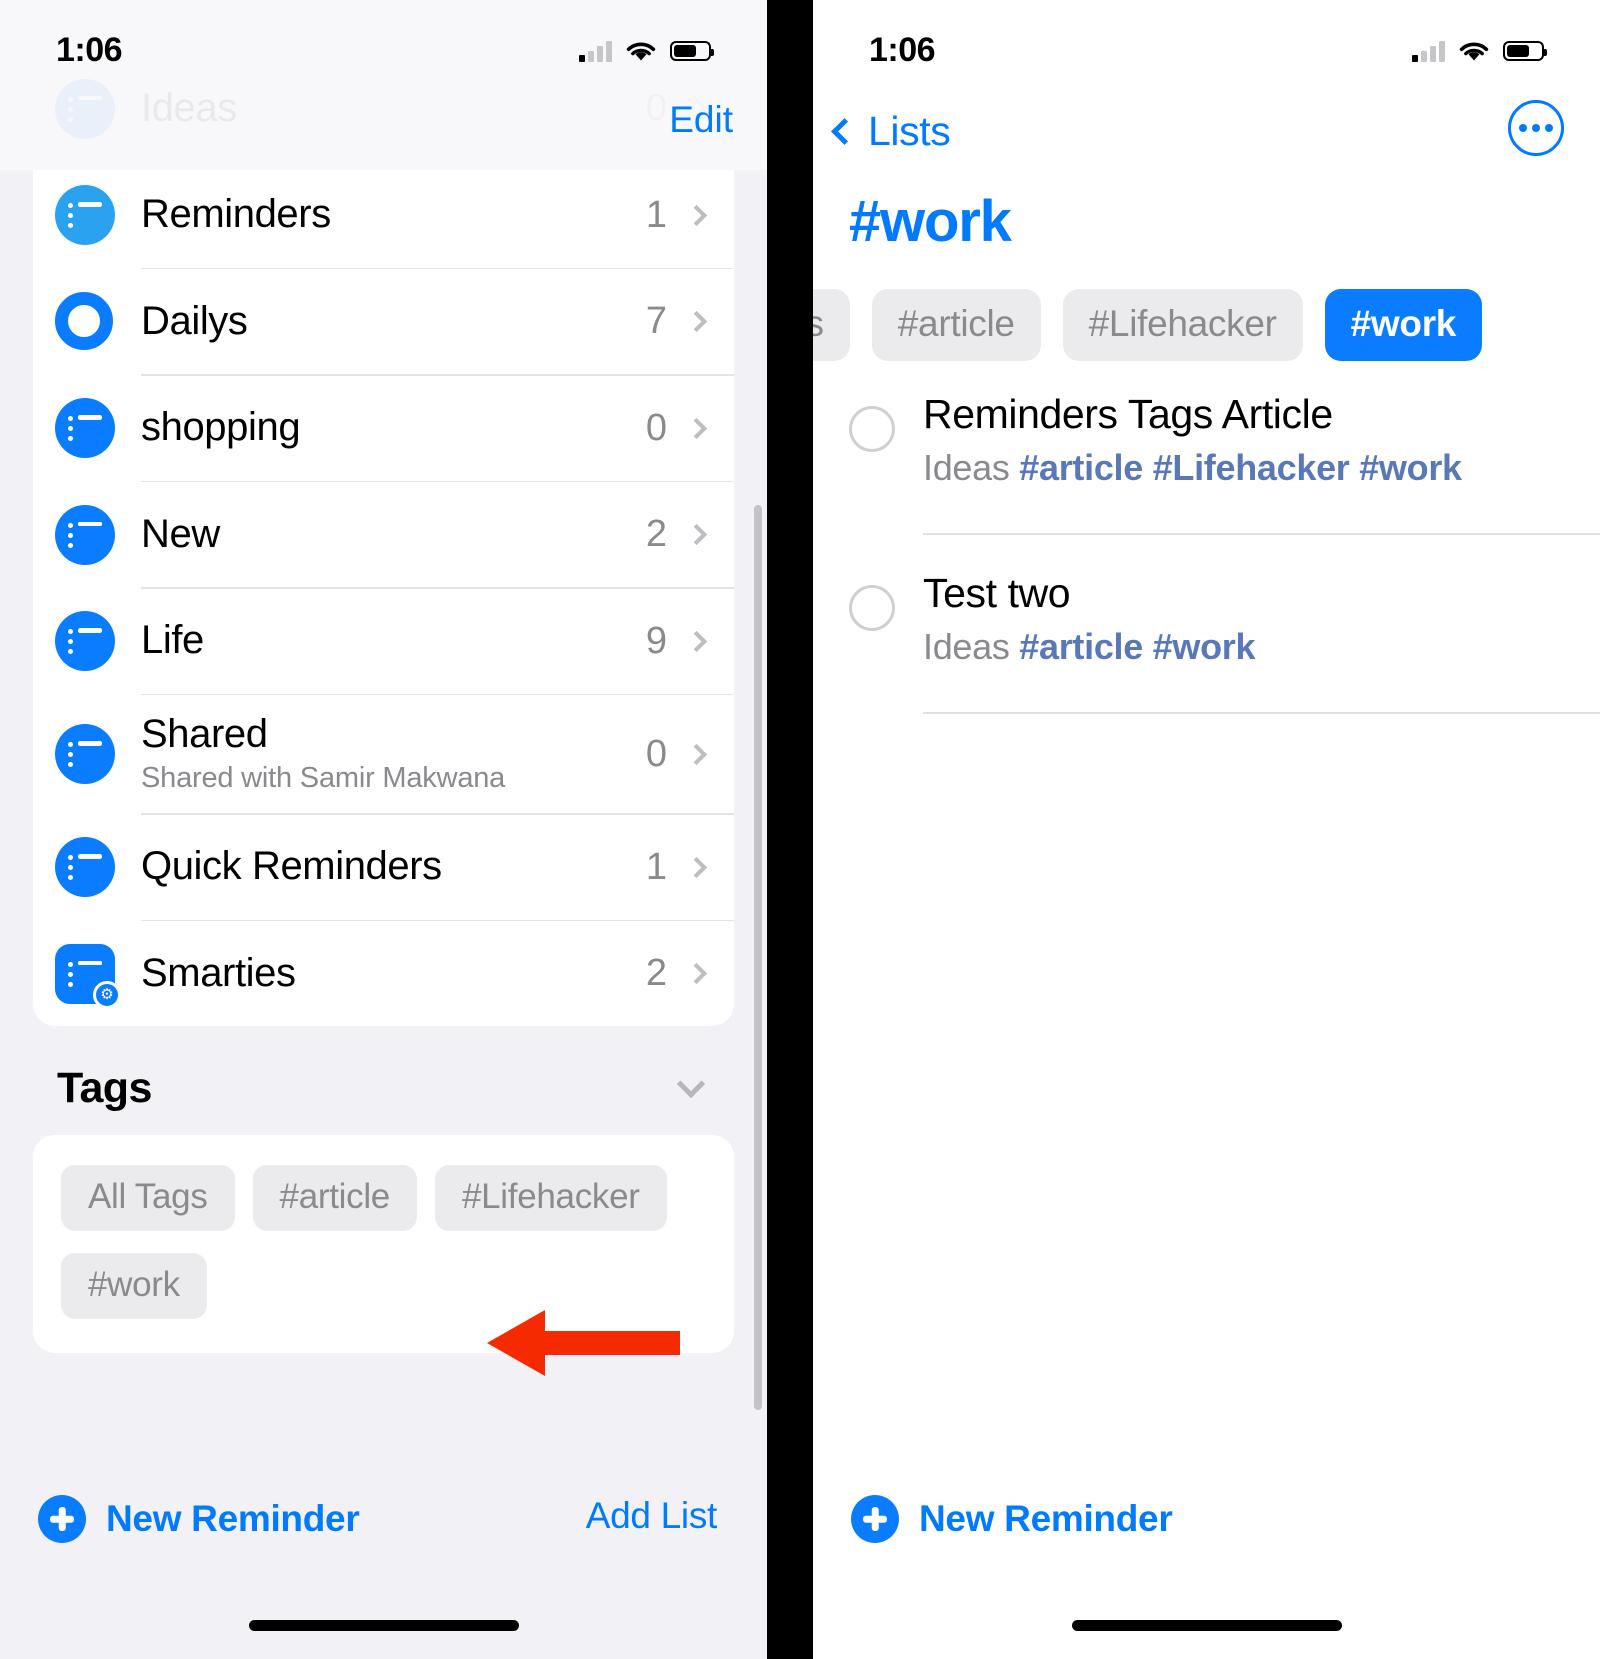  Describe the element at coordinates (641, 51) in the screenshot. I see `wifi-icon` at that location.